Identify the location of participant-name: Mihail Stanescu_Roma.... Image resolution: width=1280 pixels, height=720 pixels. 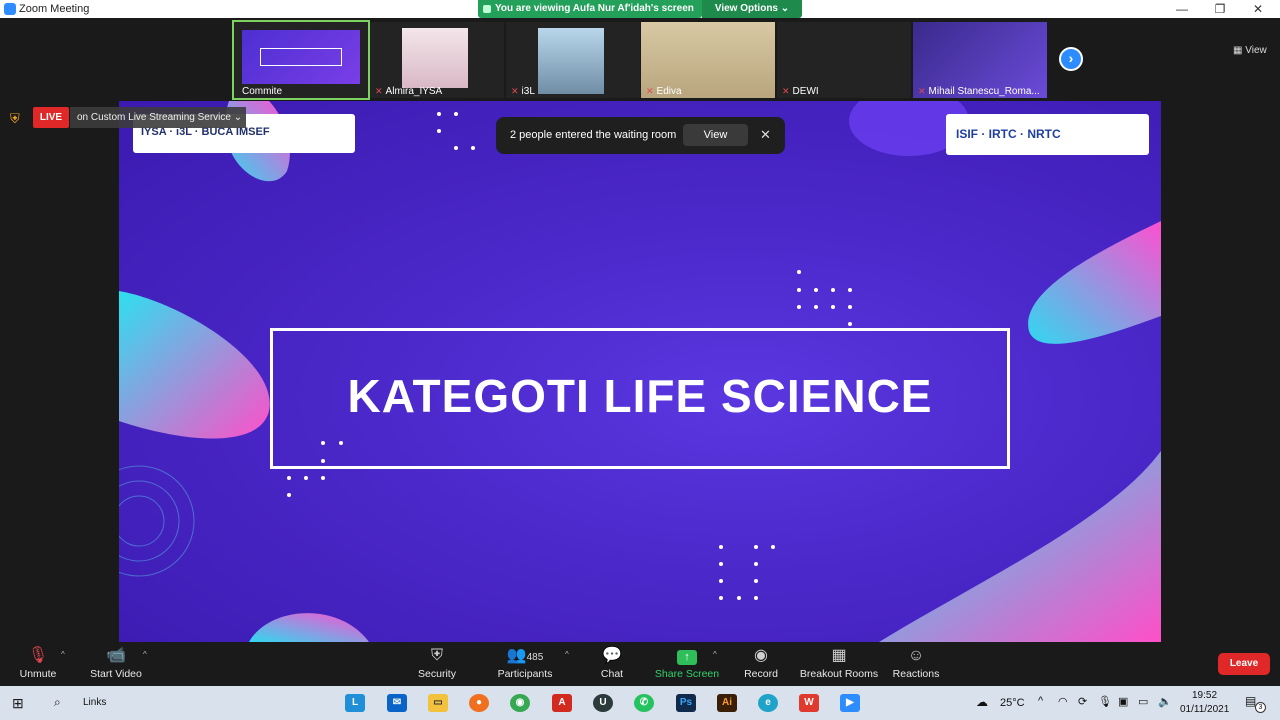
(984, 91).